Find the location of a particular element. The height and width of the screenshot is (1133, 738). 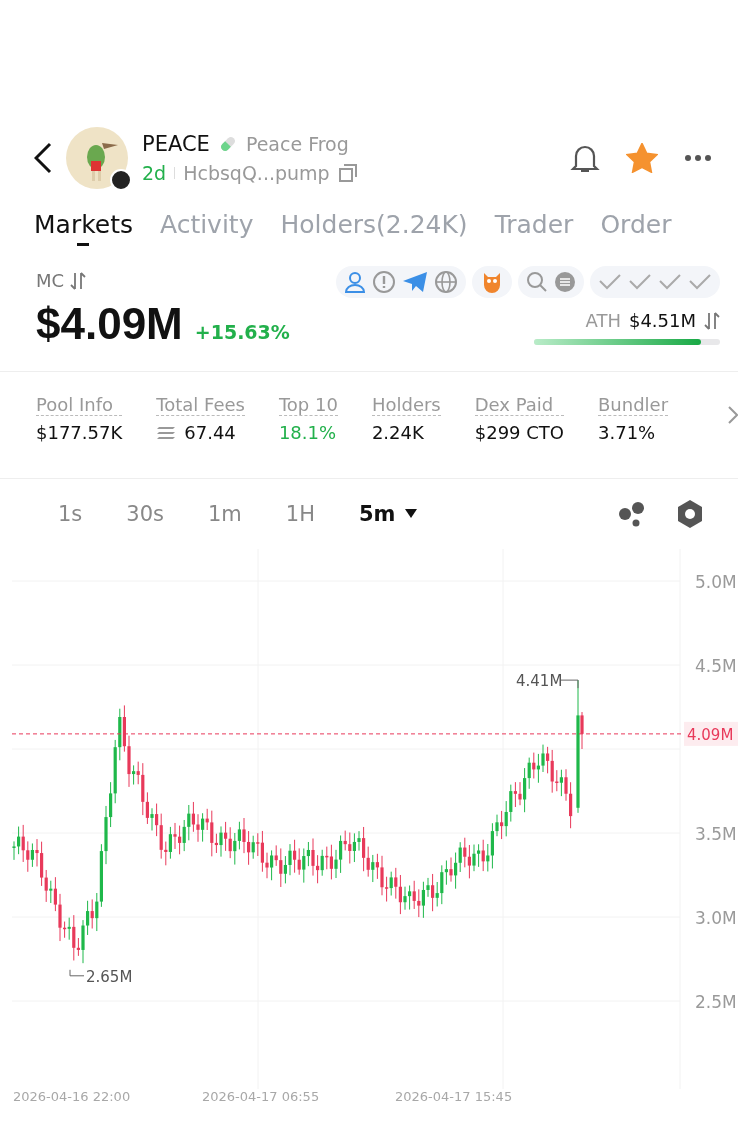

ath-label: ATH is located at coordinates (603, 320).